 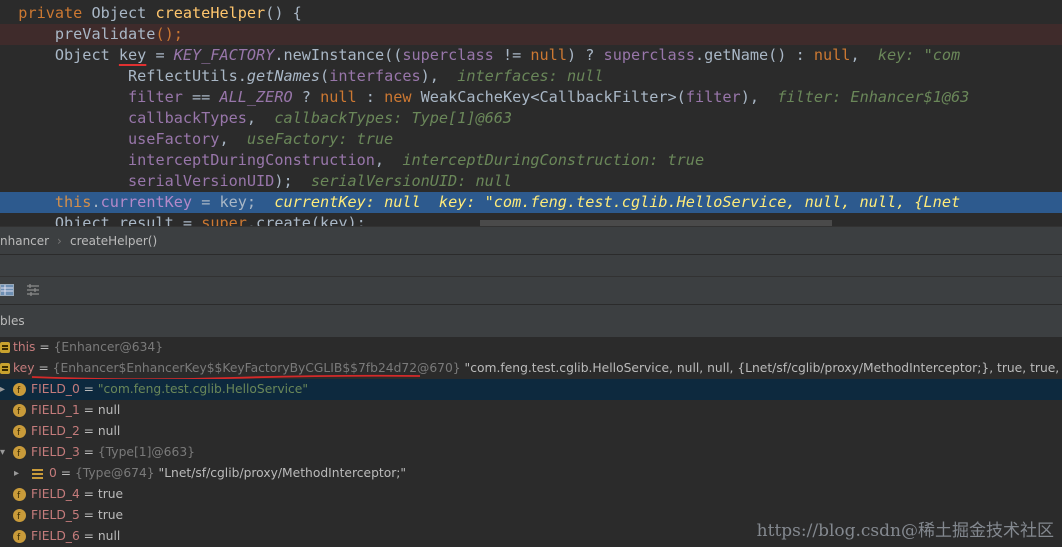 What do you see at coordinates (531, 34) in the screenshot?
I see `code-line-2: preValidate();` at bounding box center [531, 34].